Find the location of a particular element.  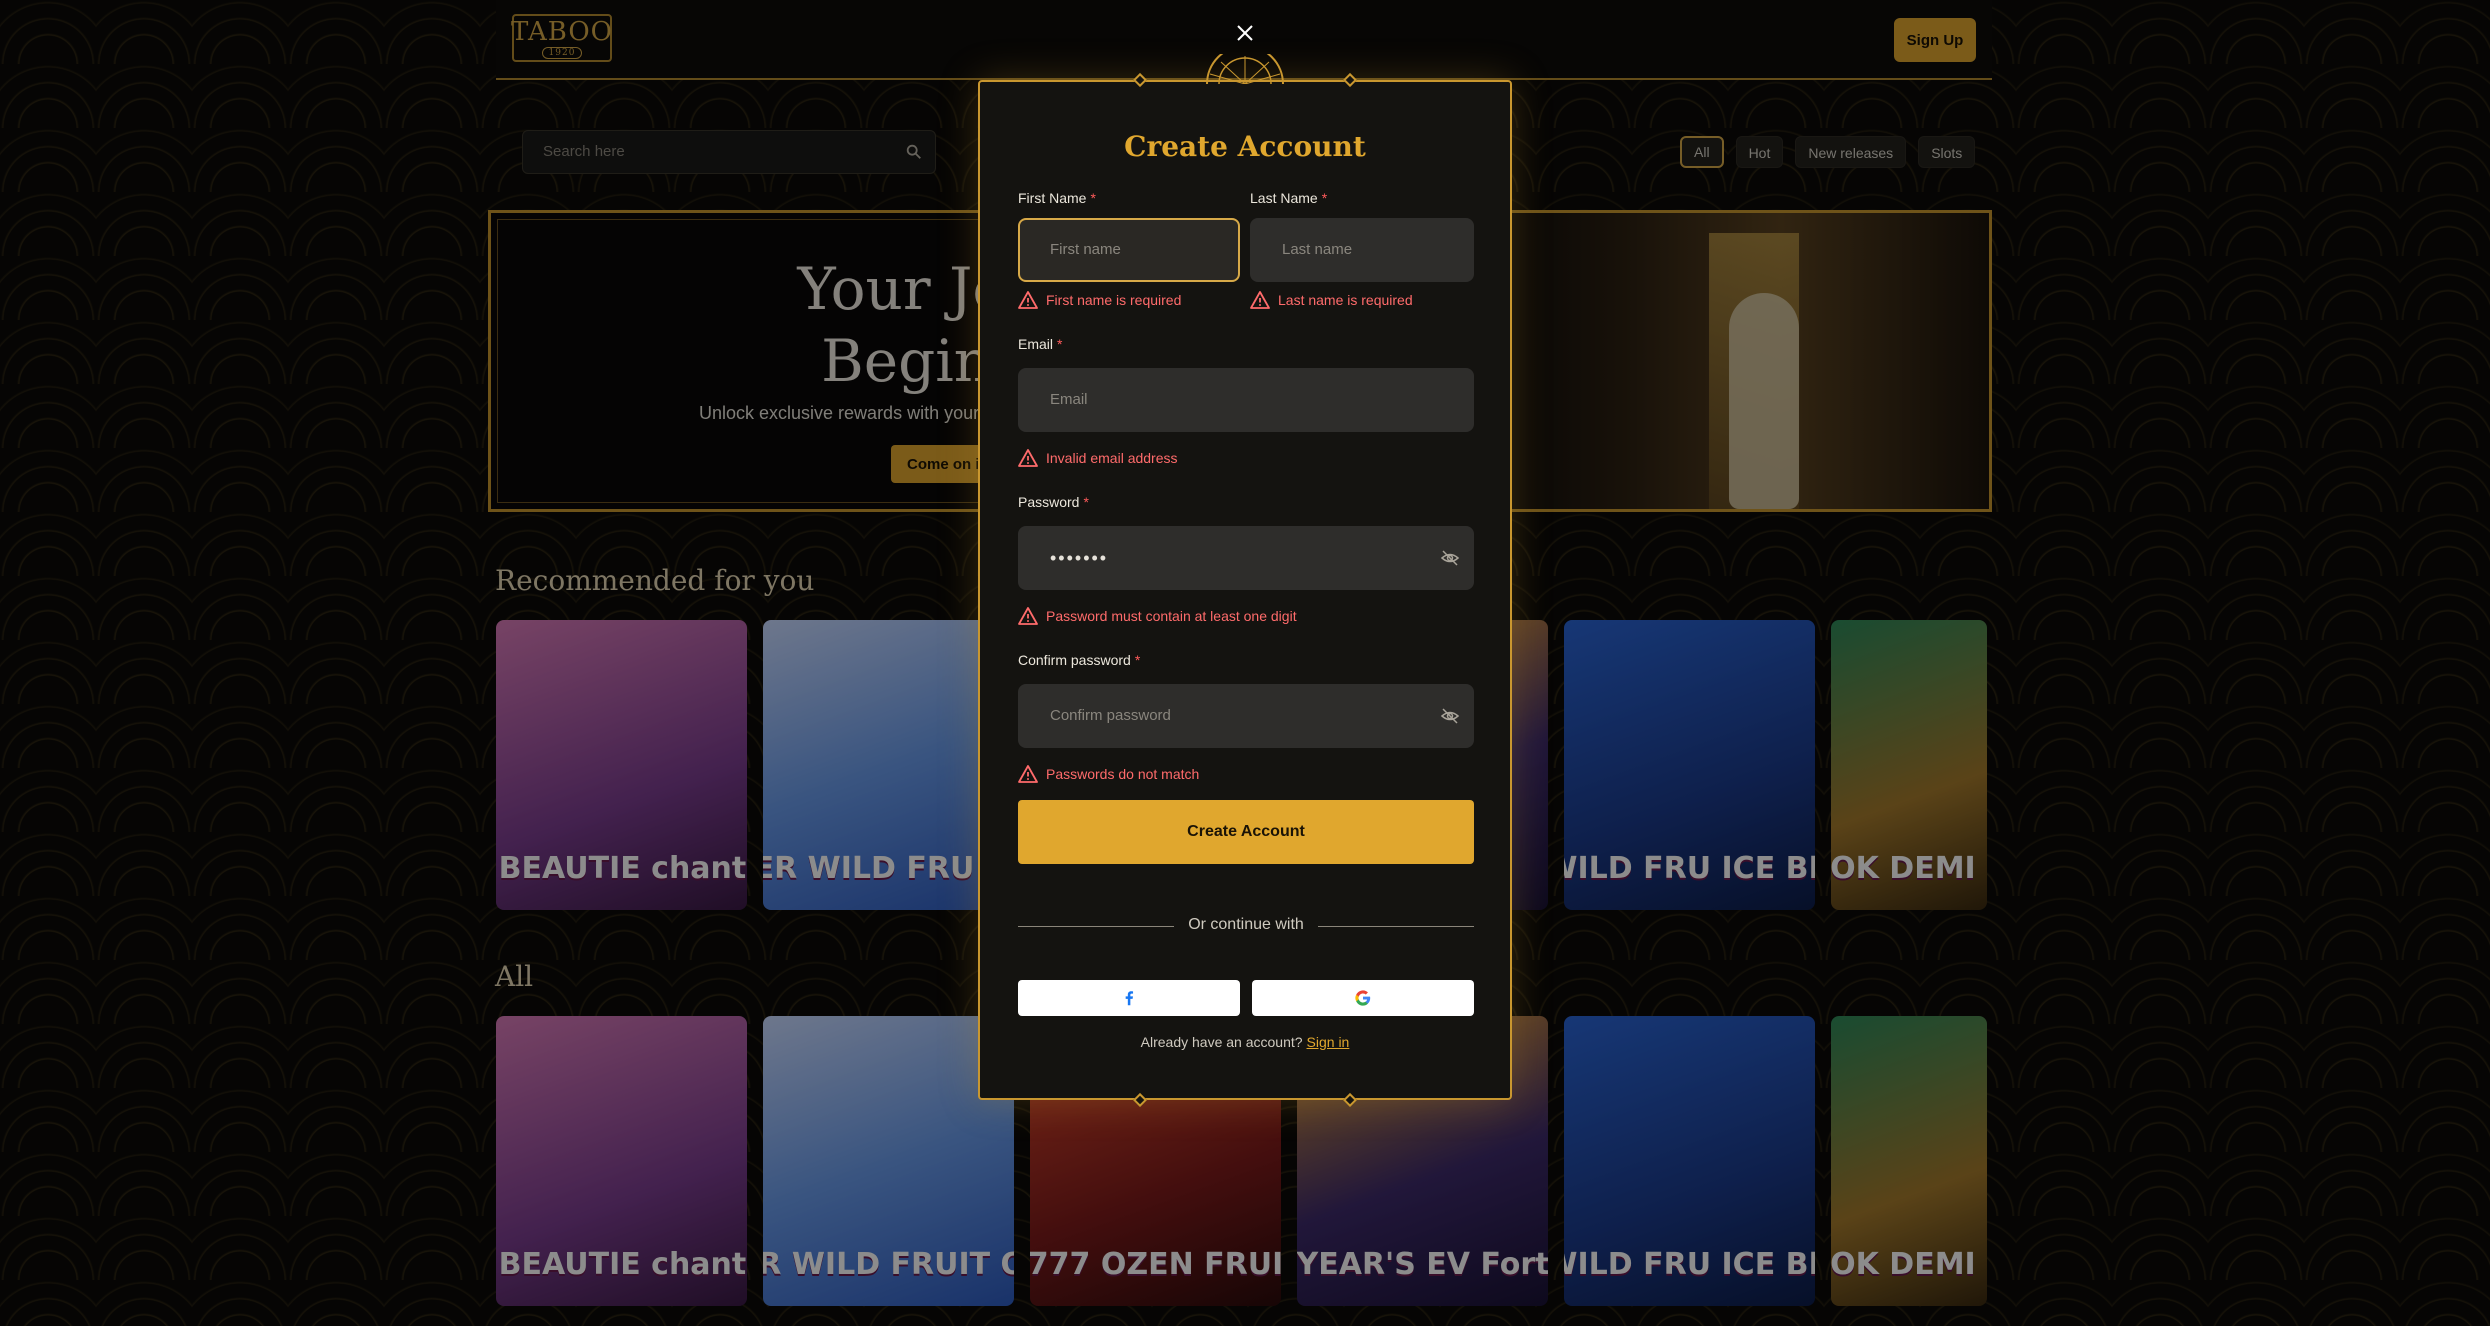

first-name-label: First Name * is located at coordinates (1057, 198).